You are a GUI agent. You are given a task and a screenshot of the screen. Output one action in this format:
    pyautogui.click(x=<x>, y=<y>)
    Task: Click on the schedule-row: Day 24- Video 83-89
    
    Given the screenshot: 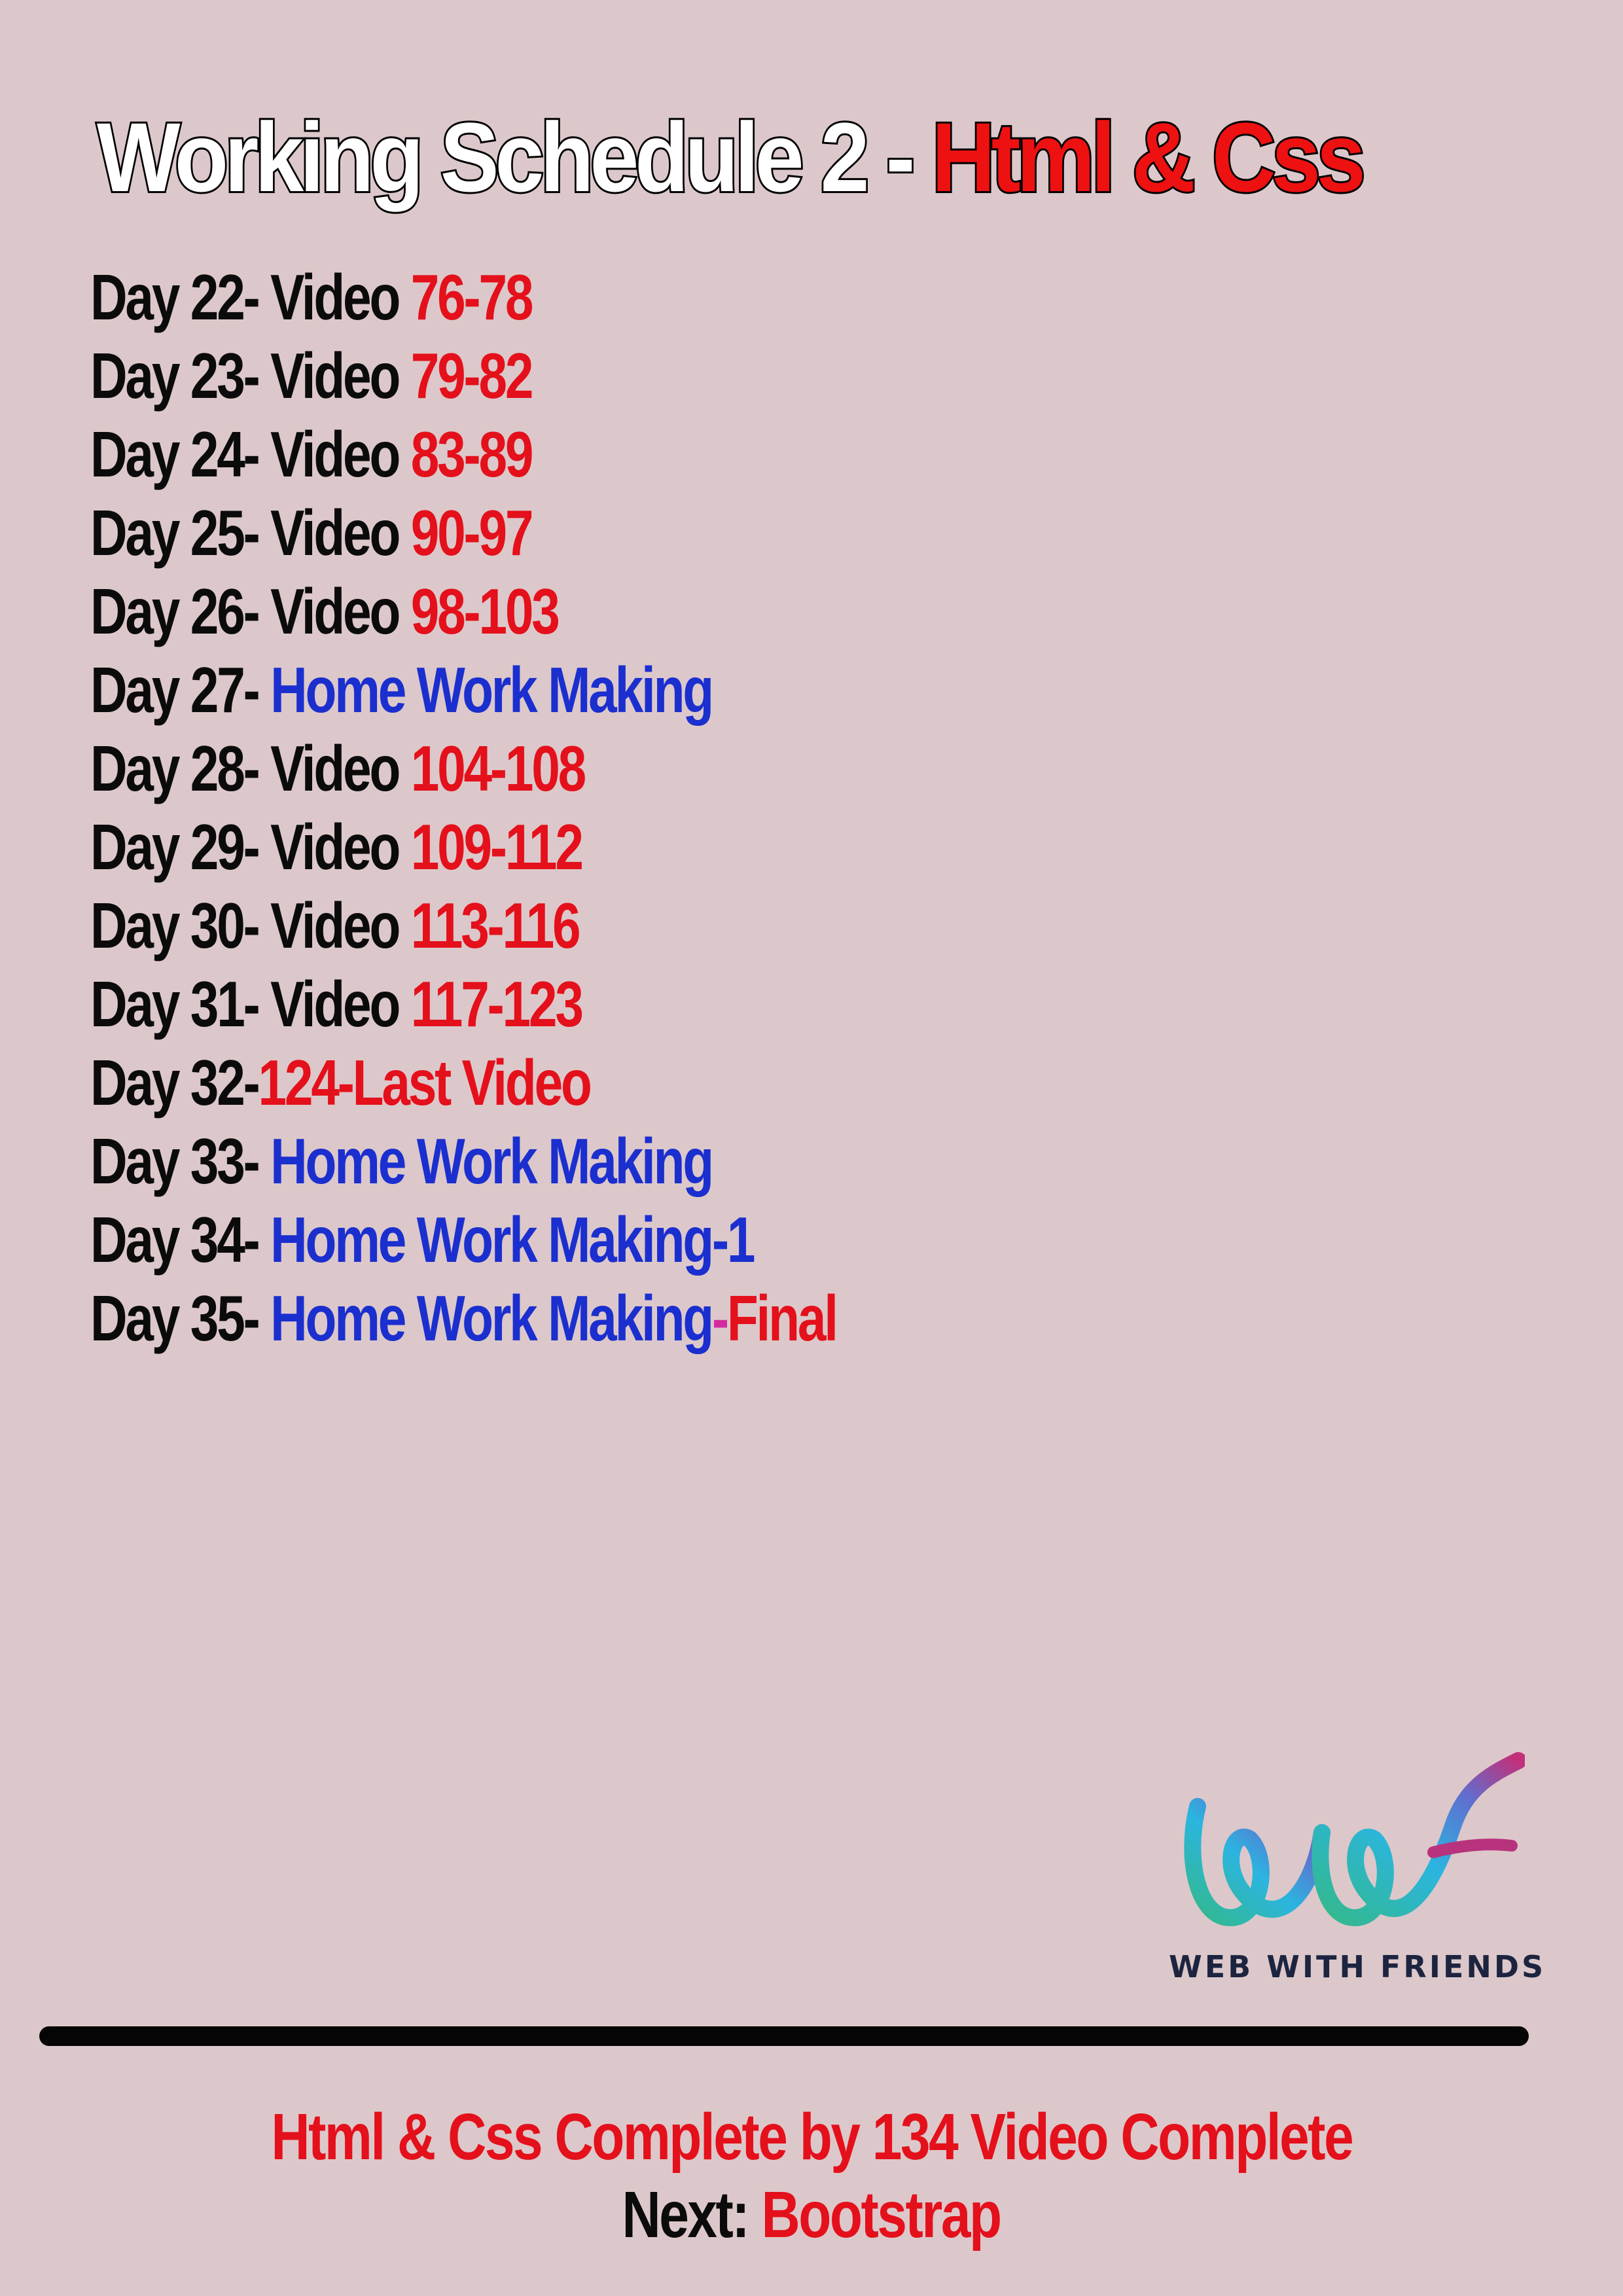 What is the action you would take?
    pyautogui.click(x=463, y=454)
    